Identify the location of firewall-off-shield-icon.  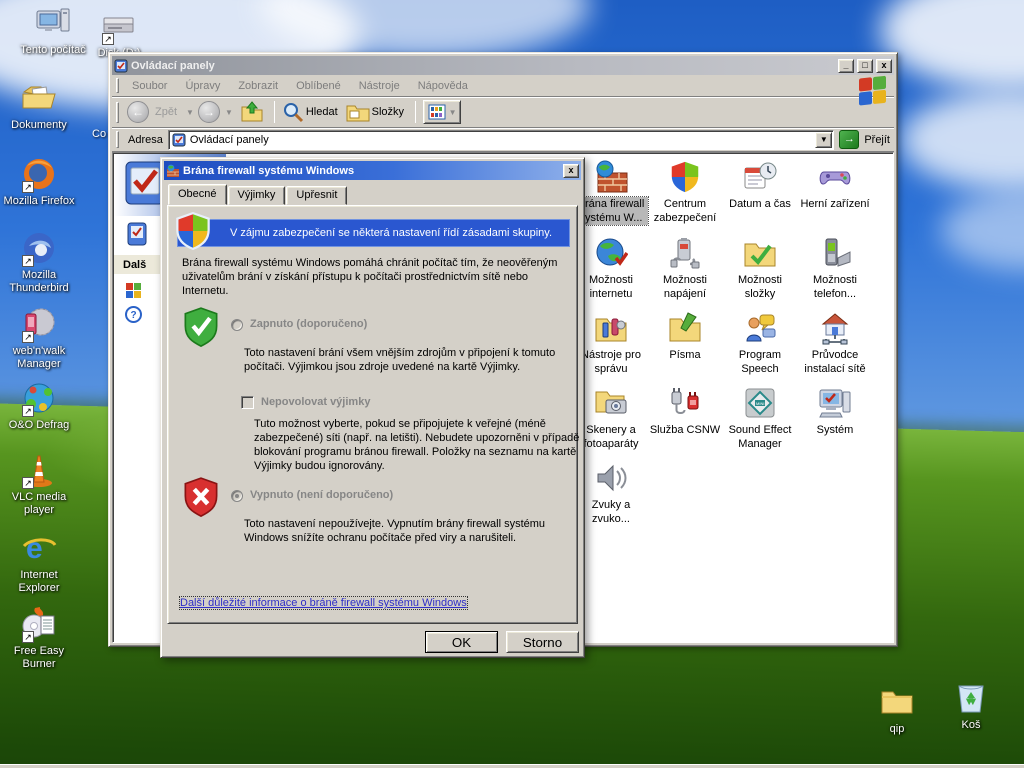
(201, 497).